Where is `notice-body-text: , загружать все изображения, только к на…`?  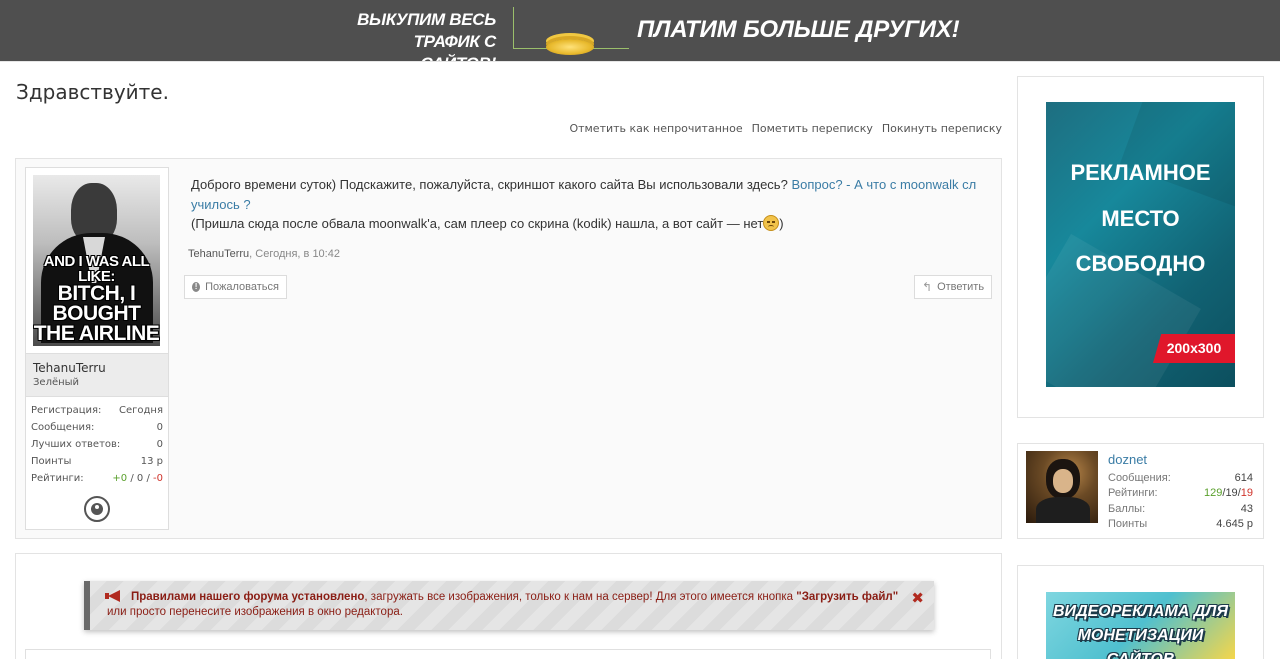
notice-body-text: , загружать все изображения, только к на… is located at coordinates (580, 597).